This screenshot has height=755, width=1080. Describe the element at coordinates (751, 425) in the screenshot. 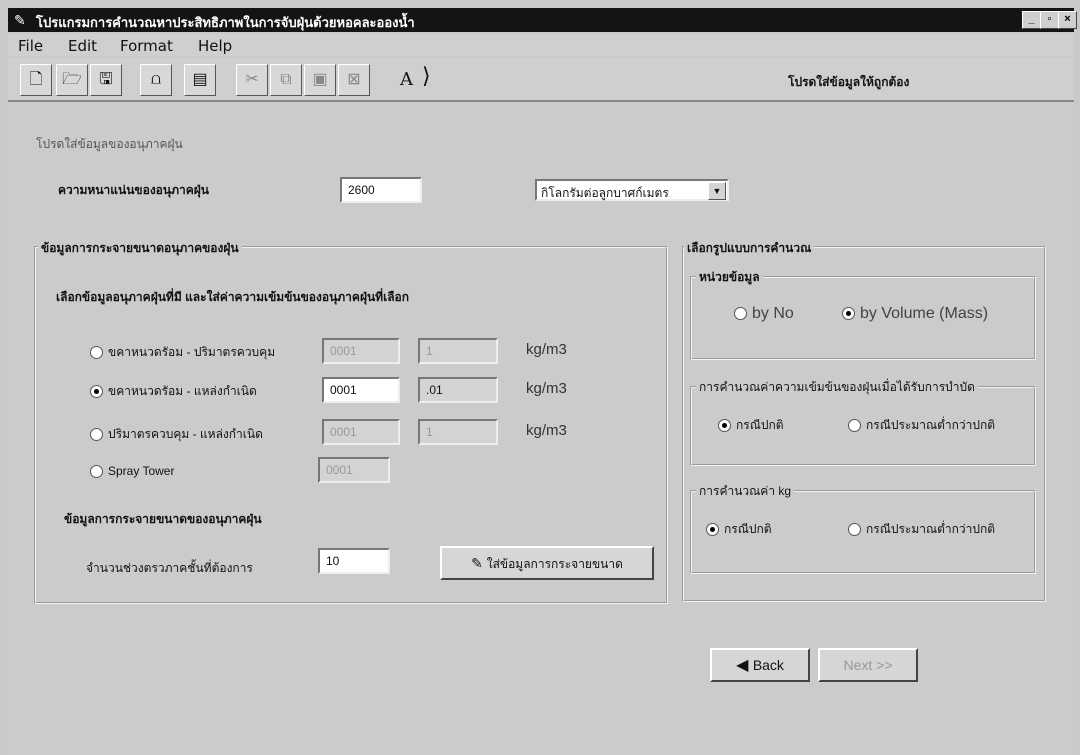

I see `conc-normal-option: กรณีปกติ` at that location.